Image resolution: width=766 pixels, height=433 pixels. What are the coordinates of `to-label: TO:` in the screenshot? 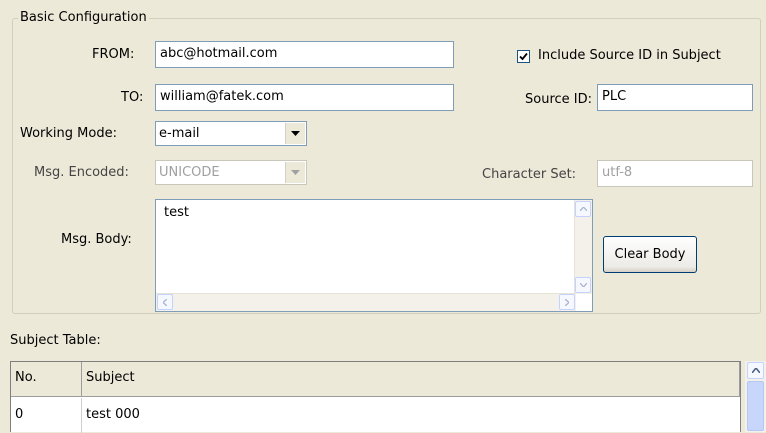 It's located at (132, 97).